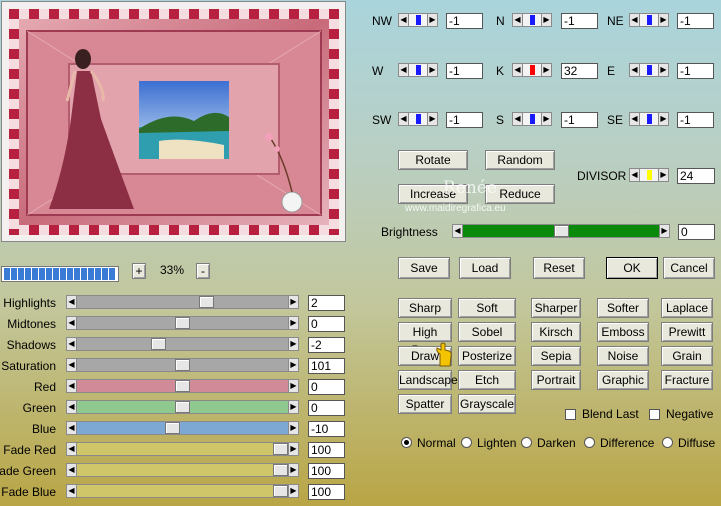  Describe the element at coordinates (418, 119) in the screenshot. I see `stepper-sw: ◀ ▶` at that location.